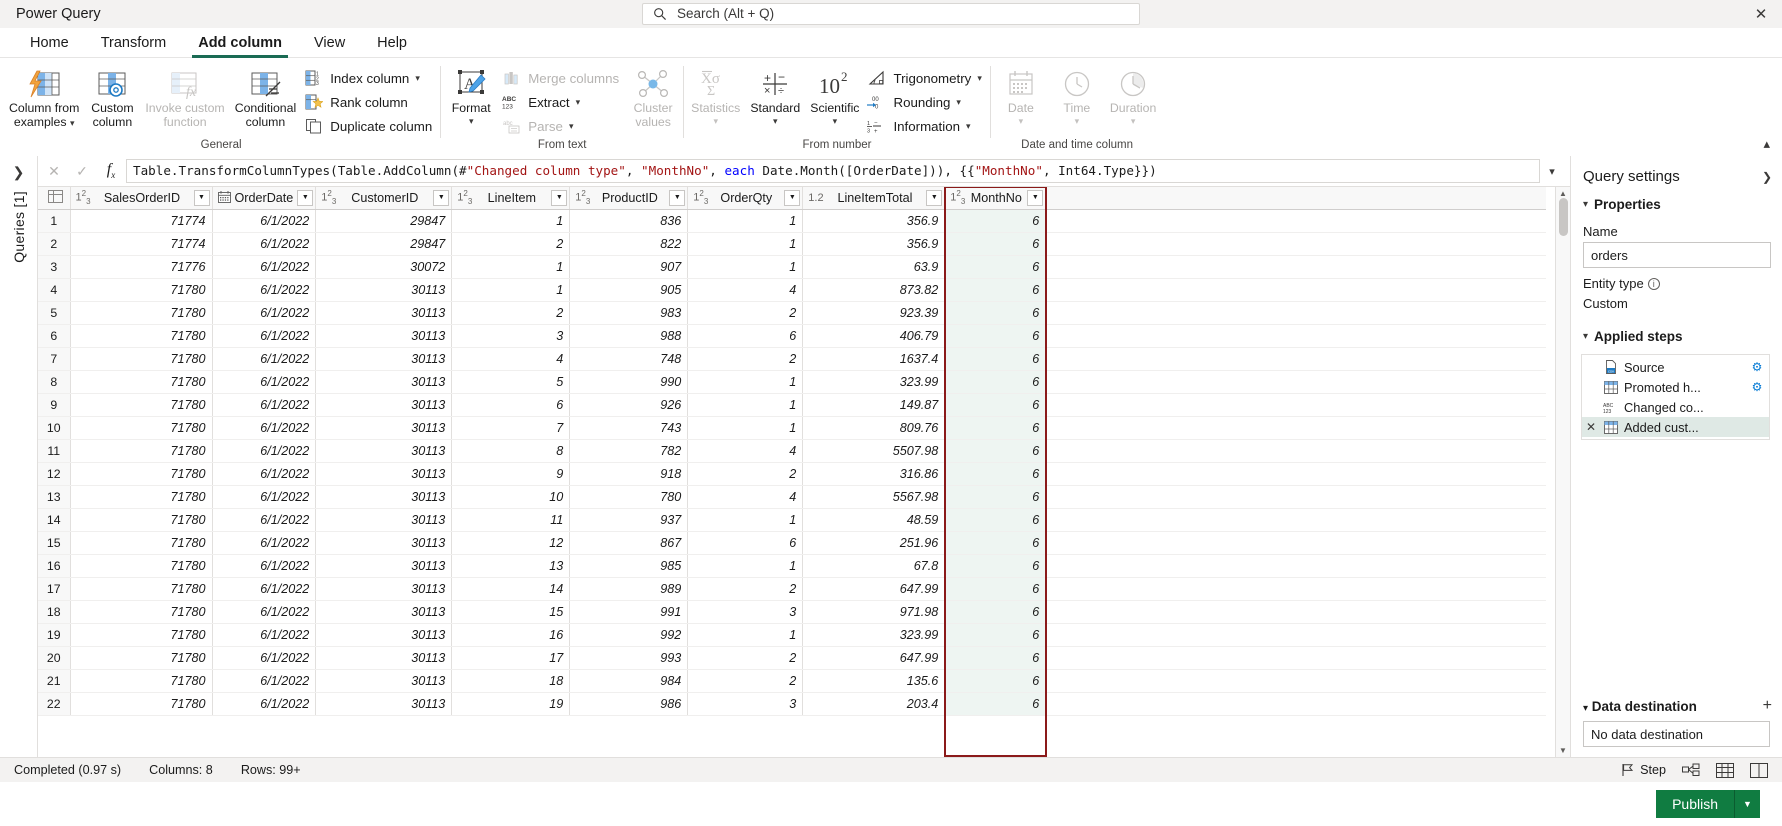 This screenshot has width=1782, height=826. What do you see at coordinates (54, 497) in the screenshot?
I see `row-number: 13` at bounding box center [54, 497].